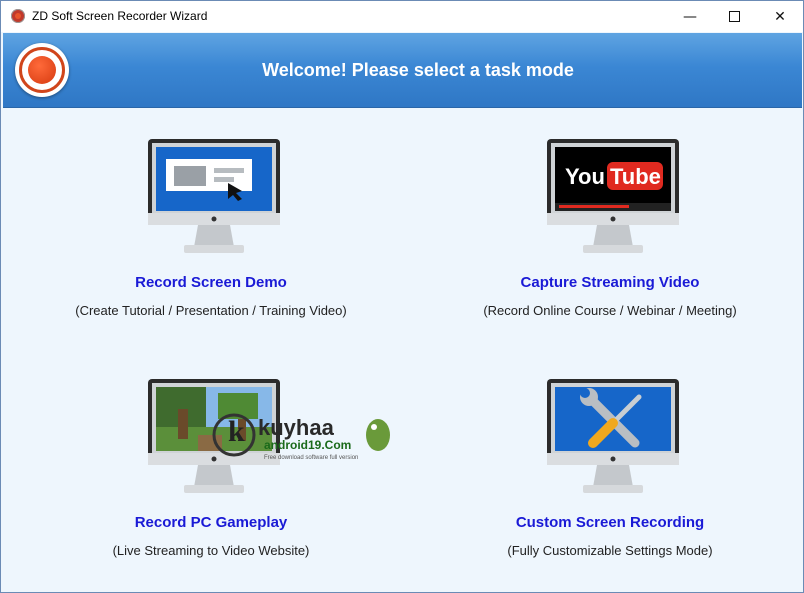 Image resolution: width=804 pixels, height=593 pixels. Describe the element at coordinates (311, 458) in the screenshot. I see `watermark-line3: Free download software full version` at that location.